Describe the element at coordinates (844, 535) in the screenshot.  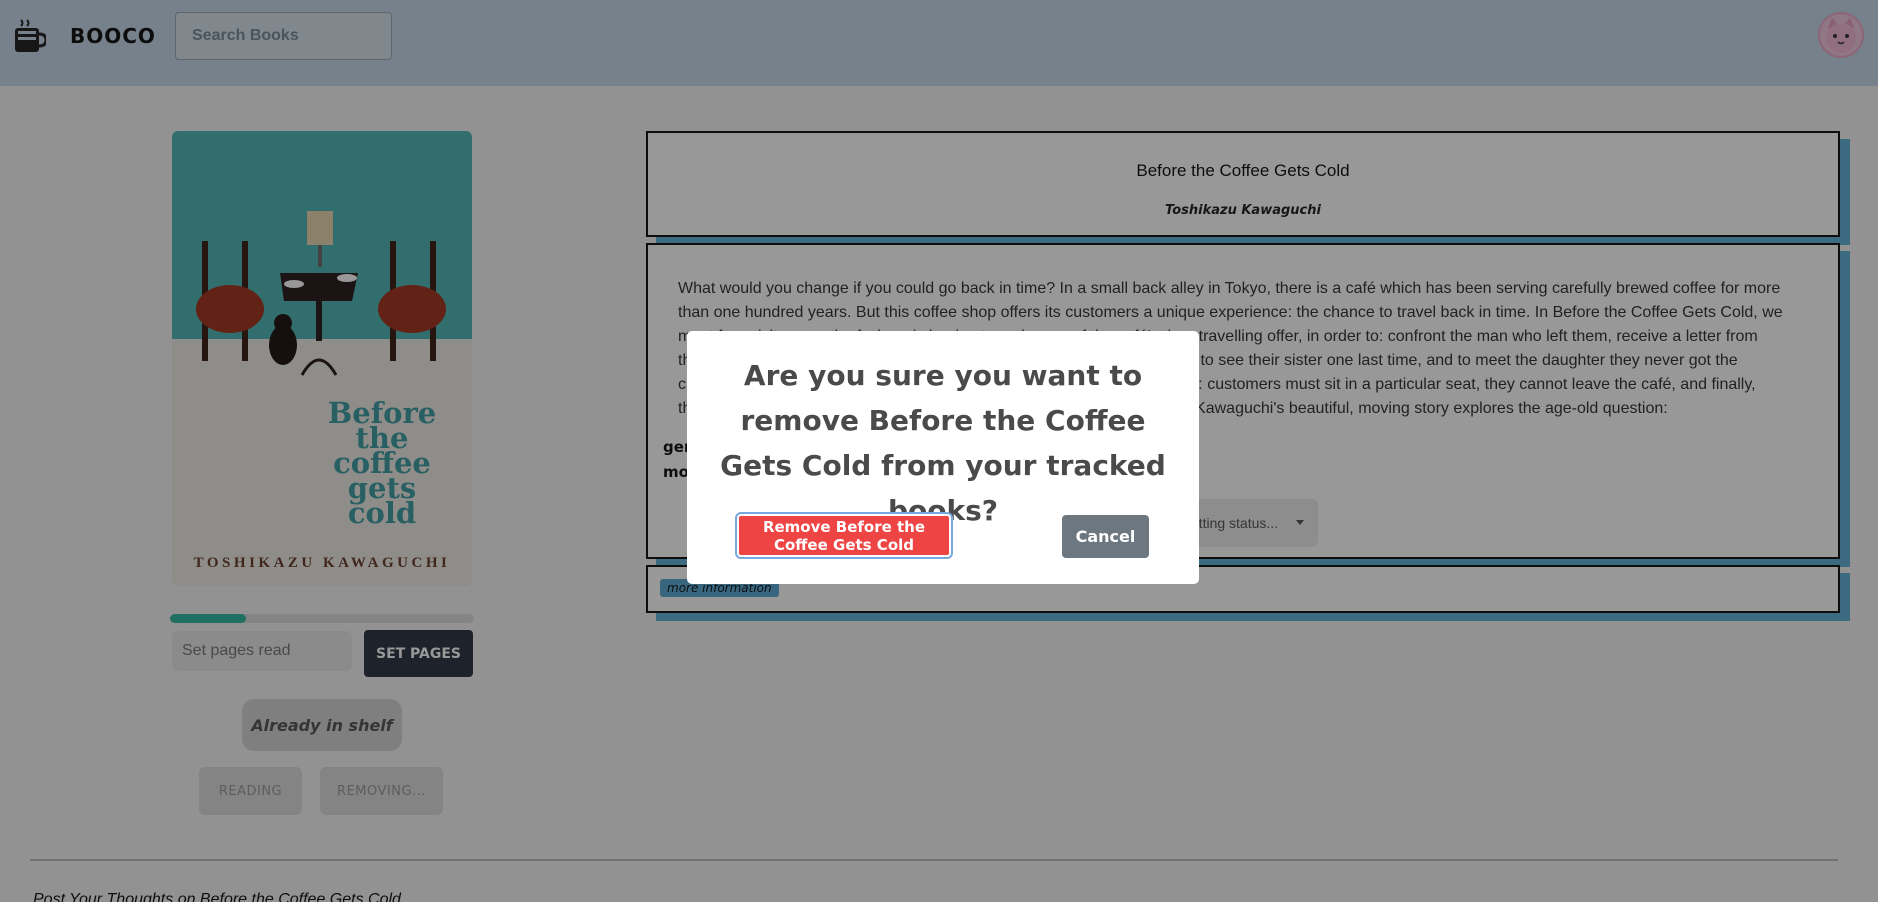
I see `remove-book-button: Remove Before the Coffee Gets Cold` at that location.